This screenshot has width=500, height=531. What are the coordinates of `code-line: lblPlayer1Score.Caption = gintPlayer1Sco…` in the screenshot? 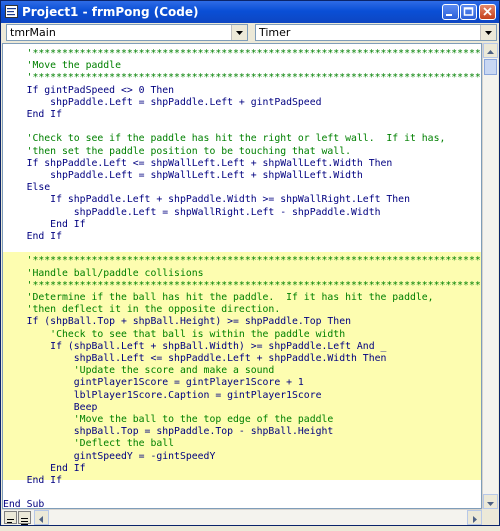 It's located at (162, 395).